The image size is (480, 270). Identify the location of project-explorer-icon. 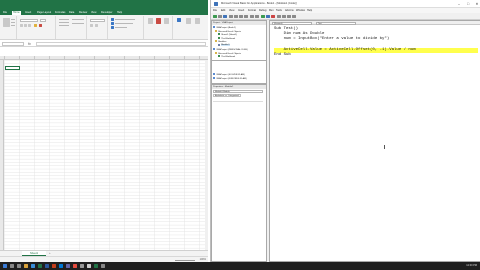
(284, 16).